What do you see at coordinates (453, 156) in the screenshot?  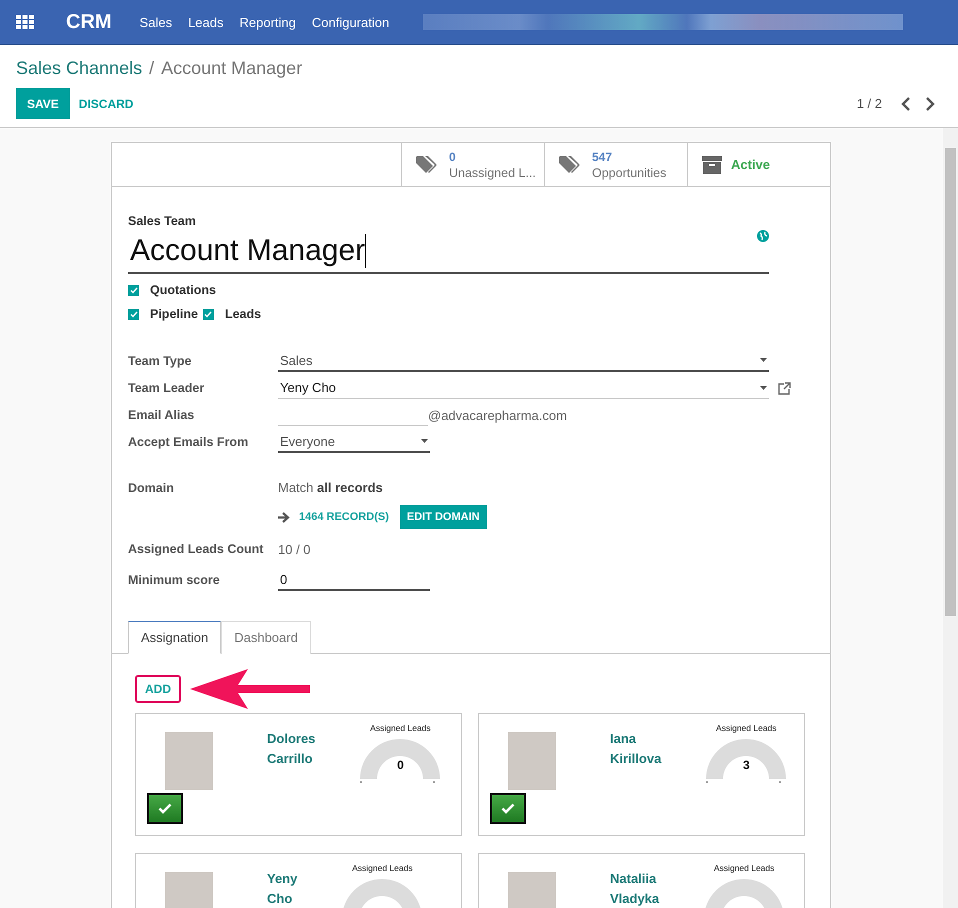 I see `stat-value: 0` at bounding box center [453, 156].